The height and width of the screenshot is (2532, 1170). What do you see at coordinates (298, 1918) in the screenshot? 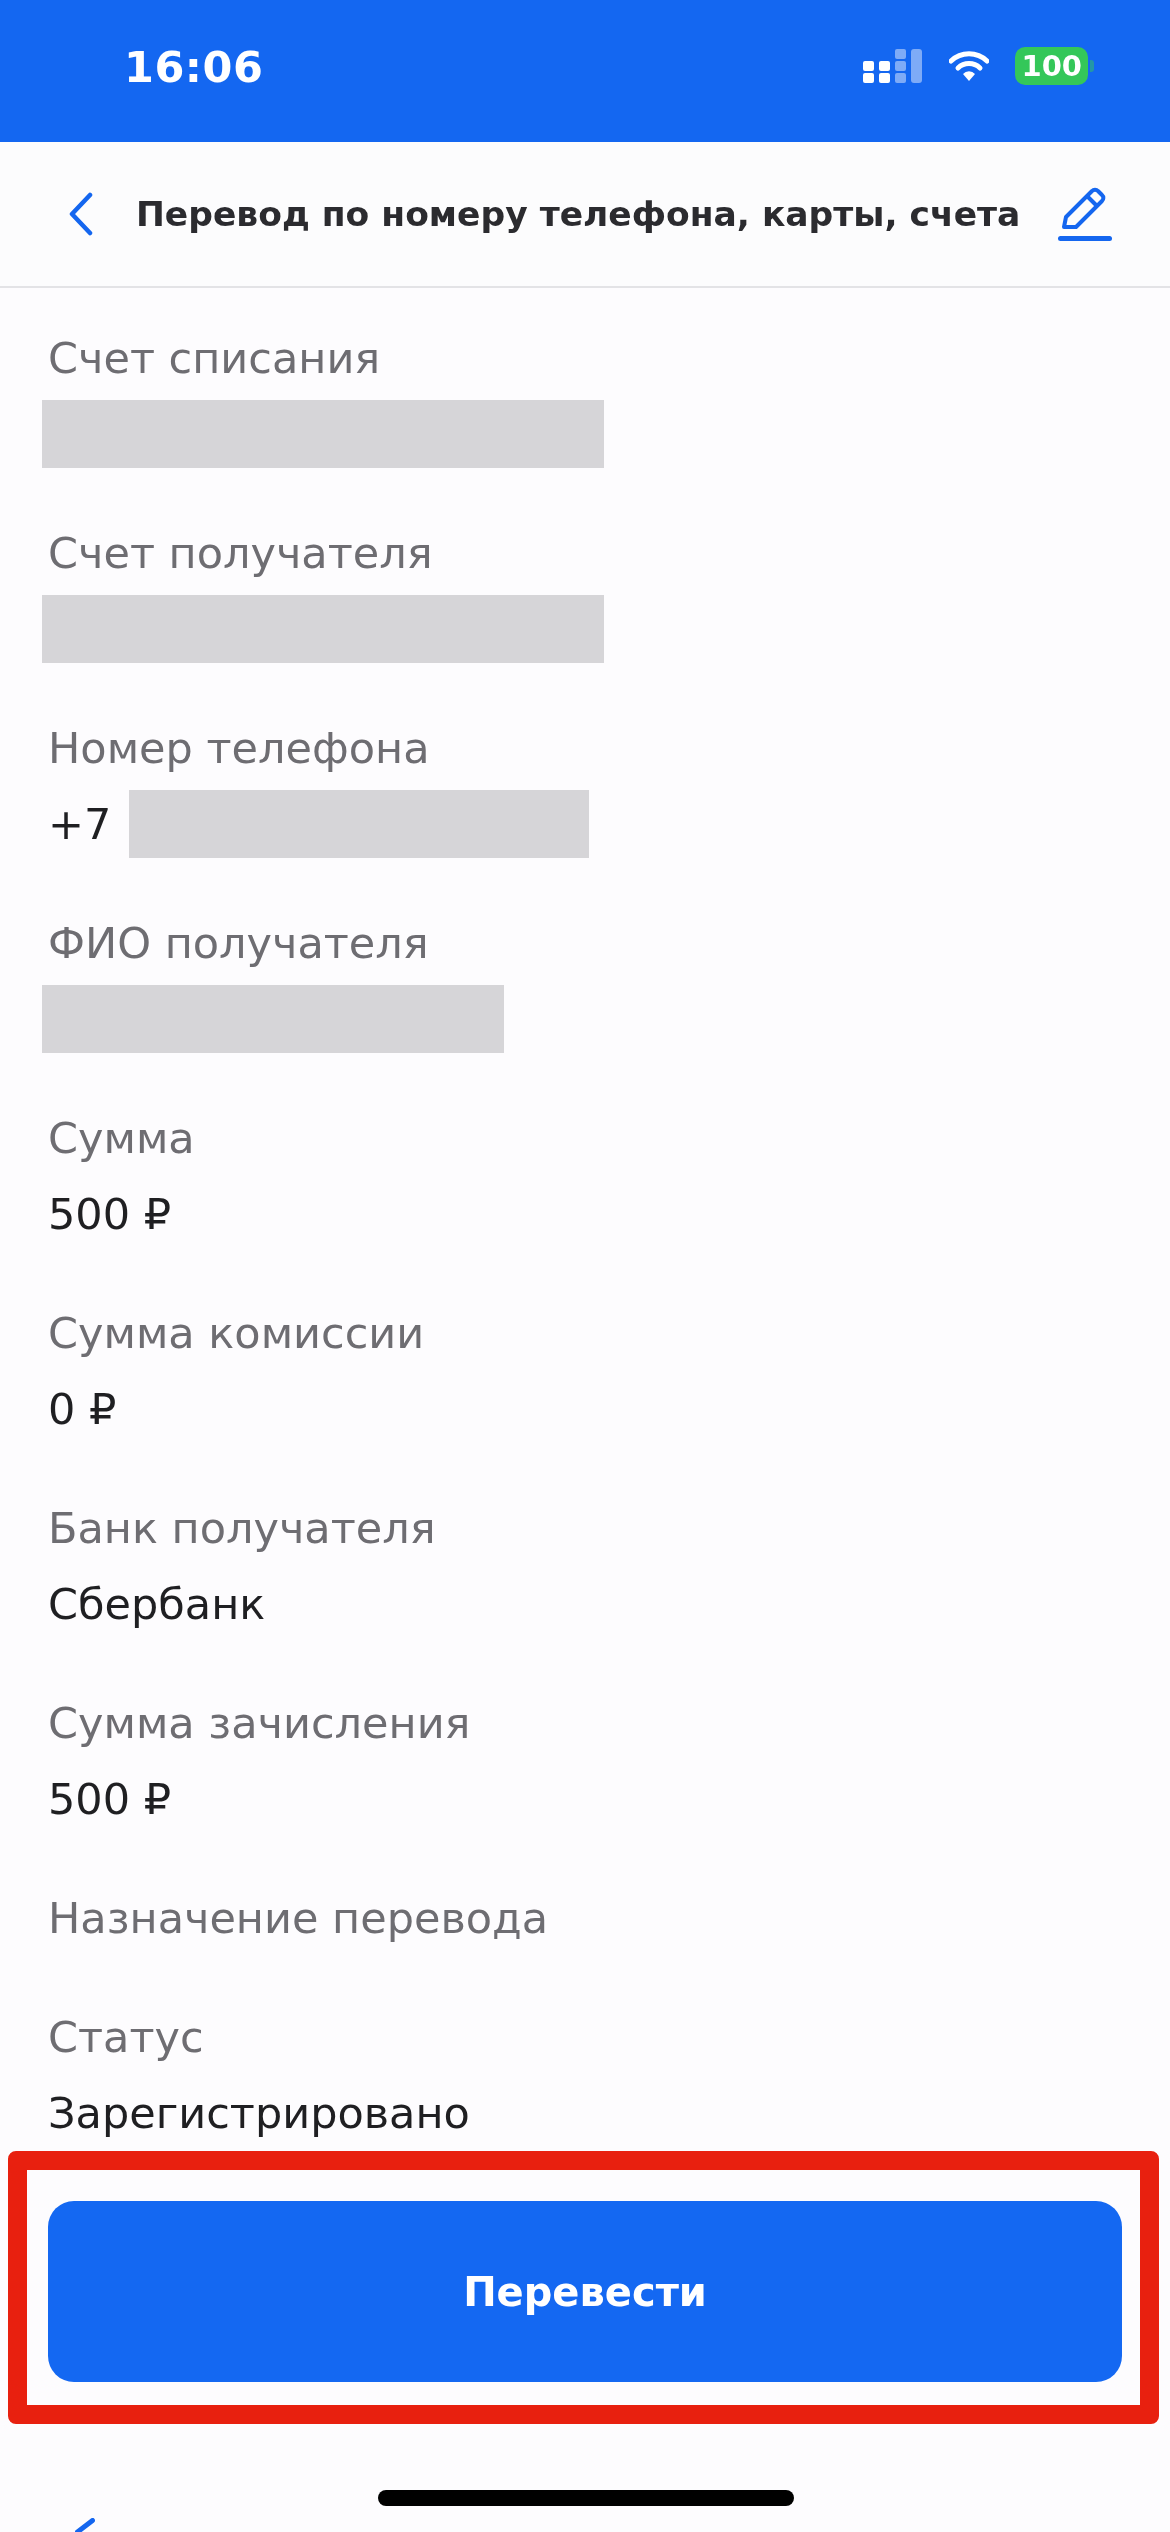
I see `field-label: Назначение перевода` at bounding box center [298, 1918].